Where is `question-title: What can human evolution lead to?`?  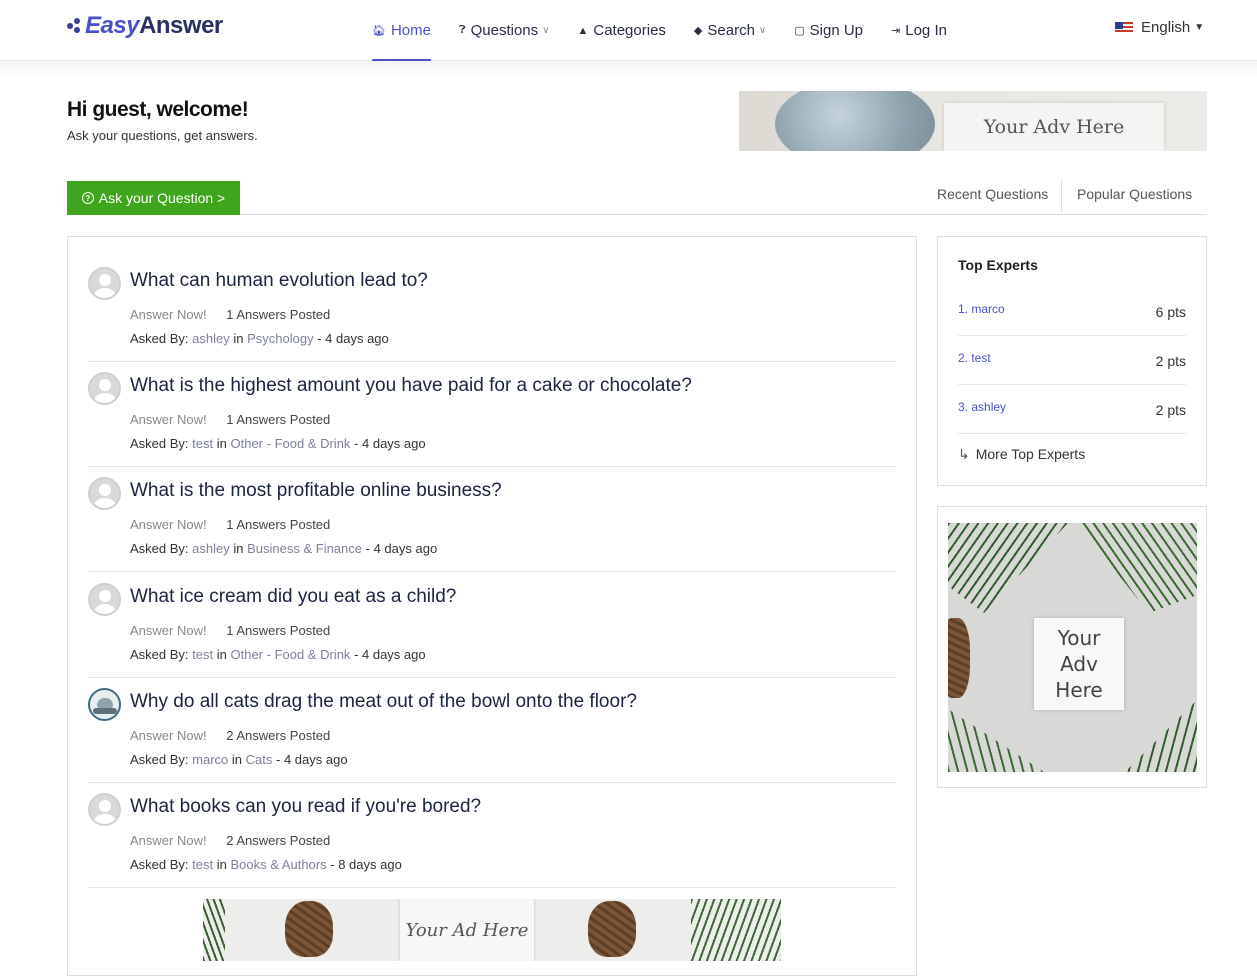
question-title: What can human evolution lead to? is located at coordinates (279, 281).